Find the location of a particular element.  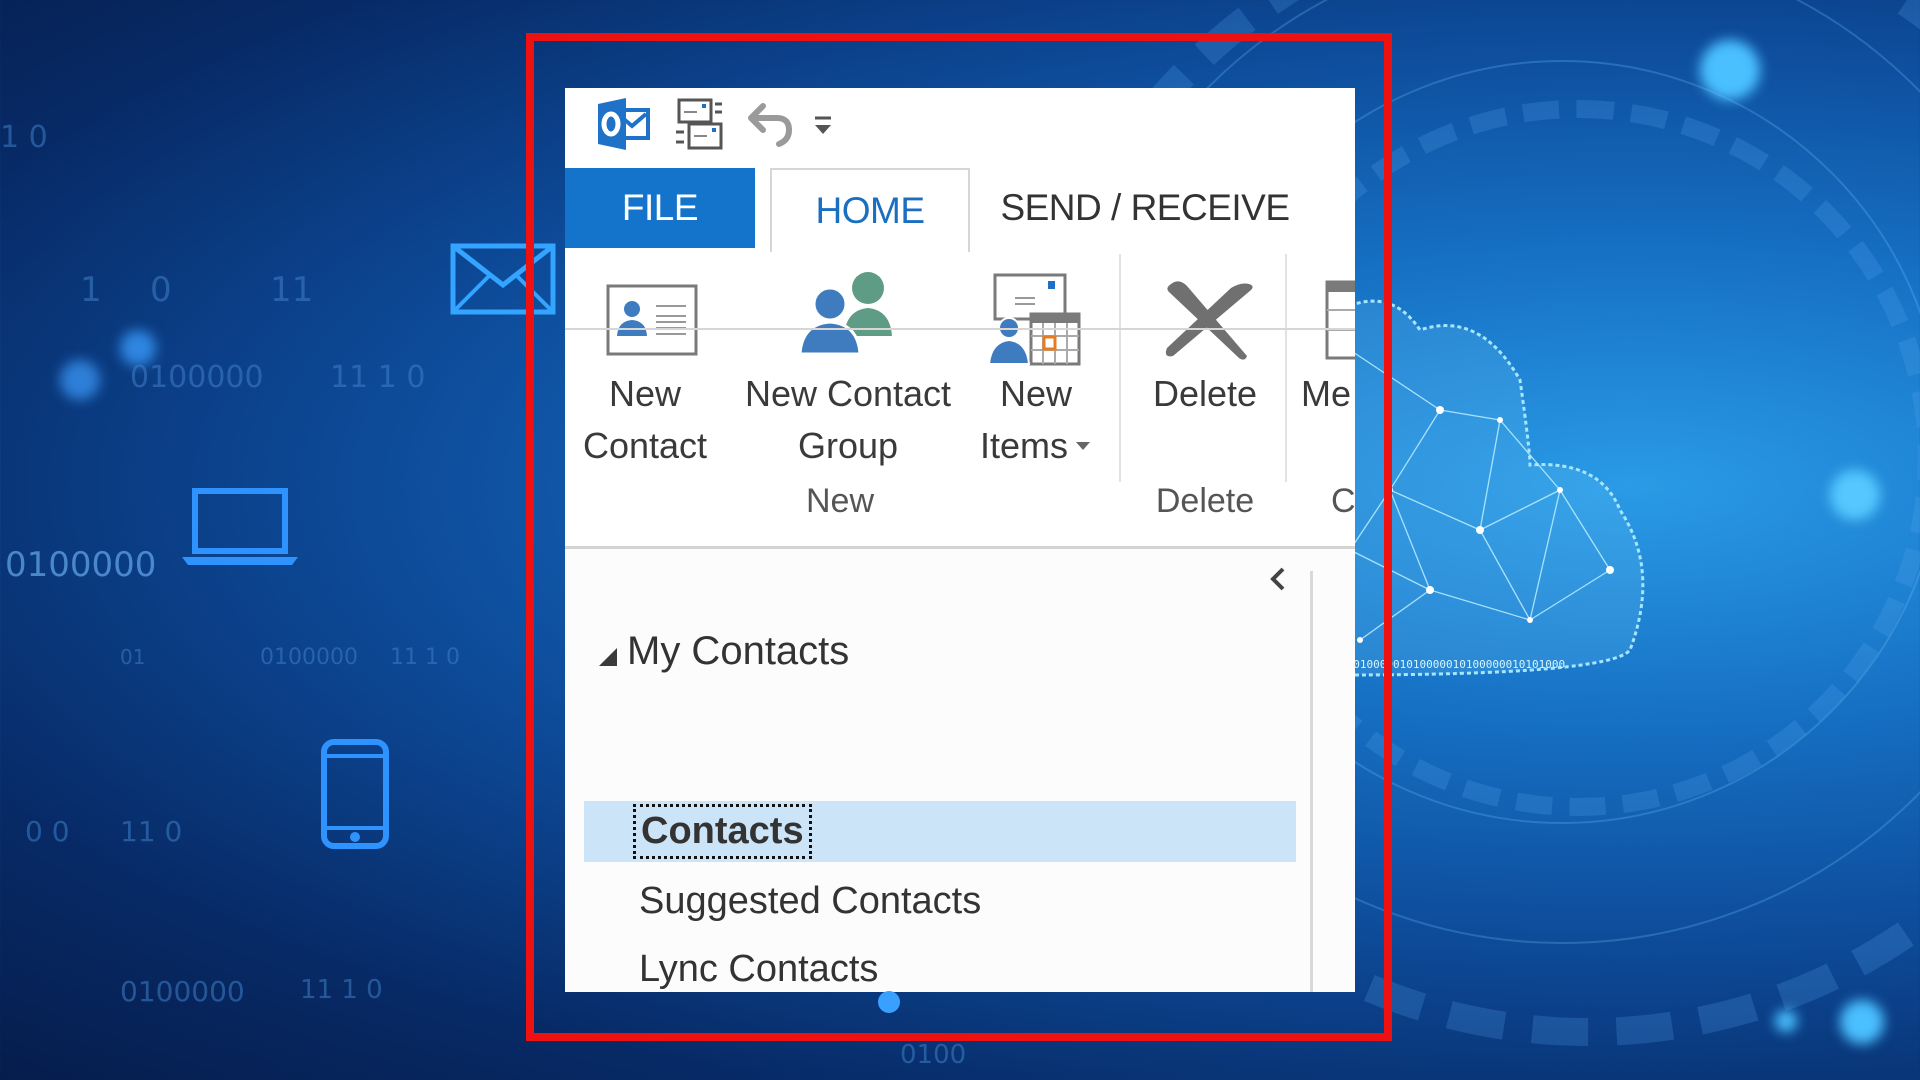

binary-text: 1 0 is located at coordinates (24, 137).